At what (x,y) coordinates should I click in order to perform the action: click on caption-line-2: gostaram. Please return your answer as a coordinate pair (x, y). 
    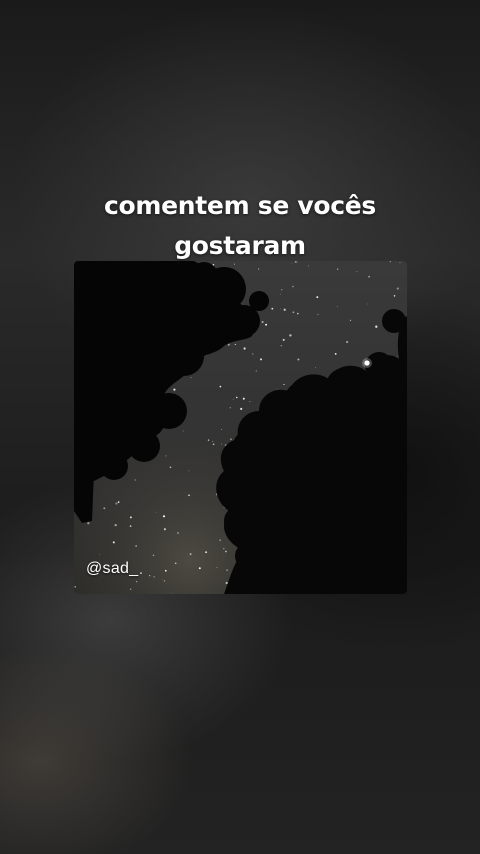
    Looking at the image, I should click on (240, 245).